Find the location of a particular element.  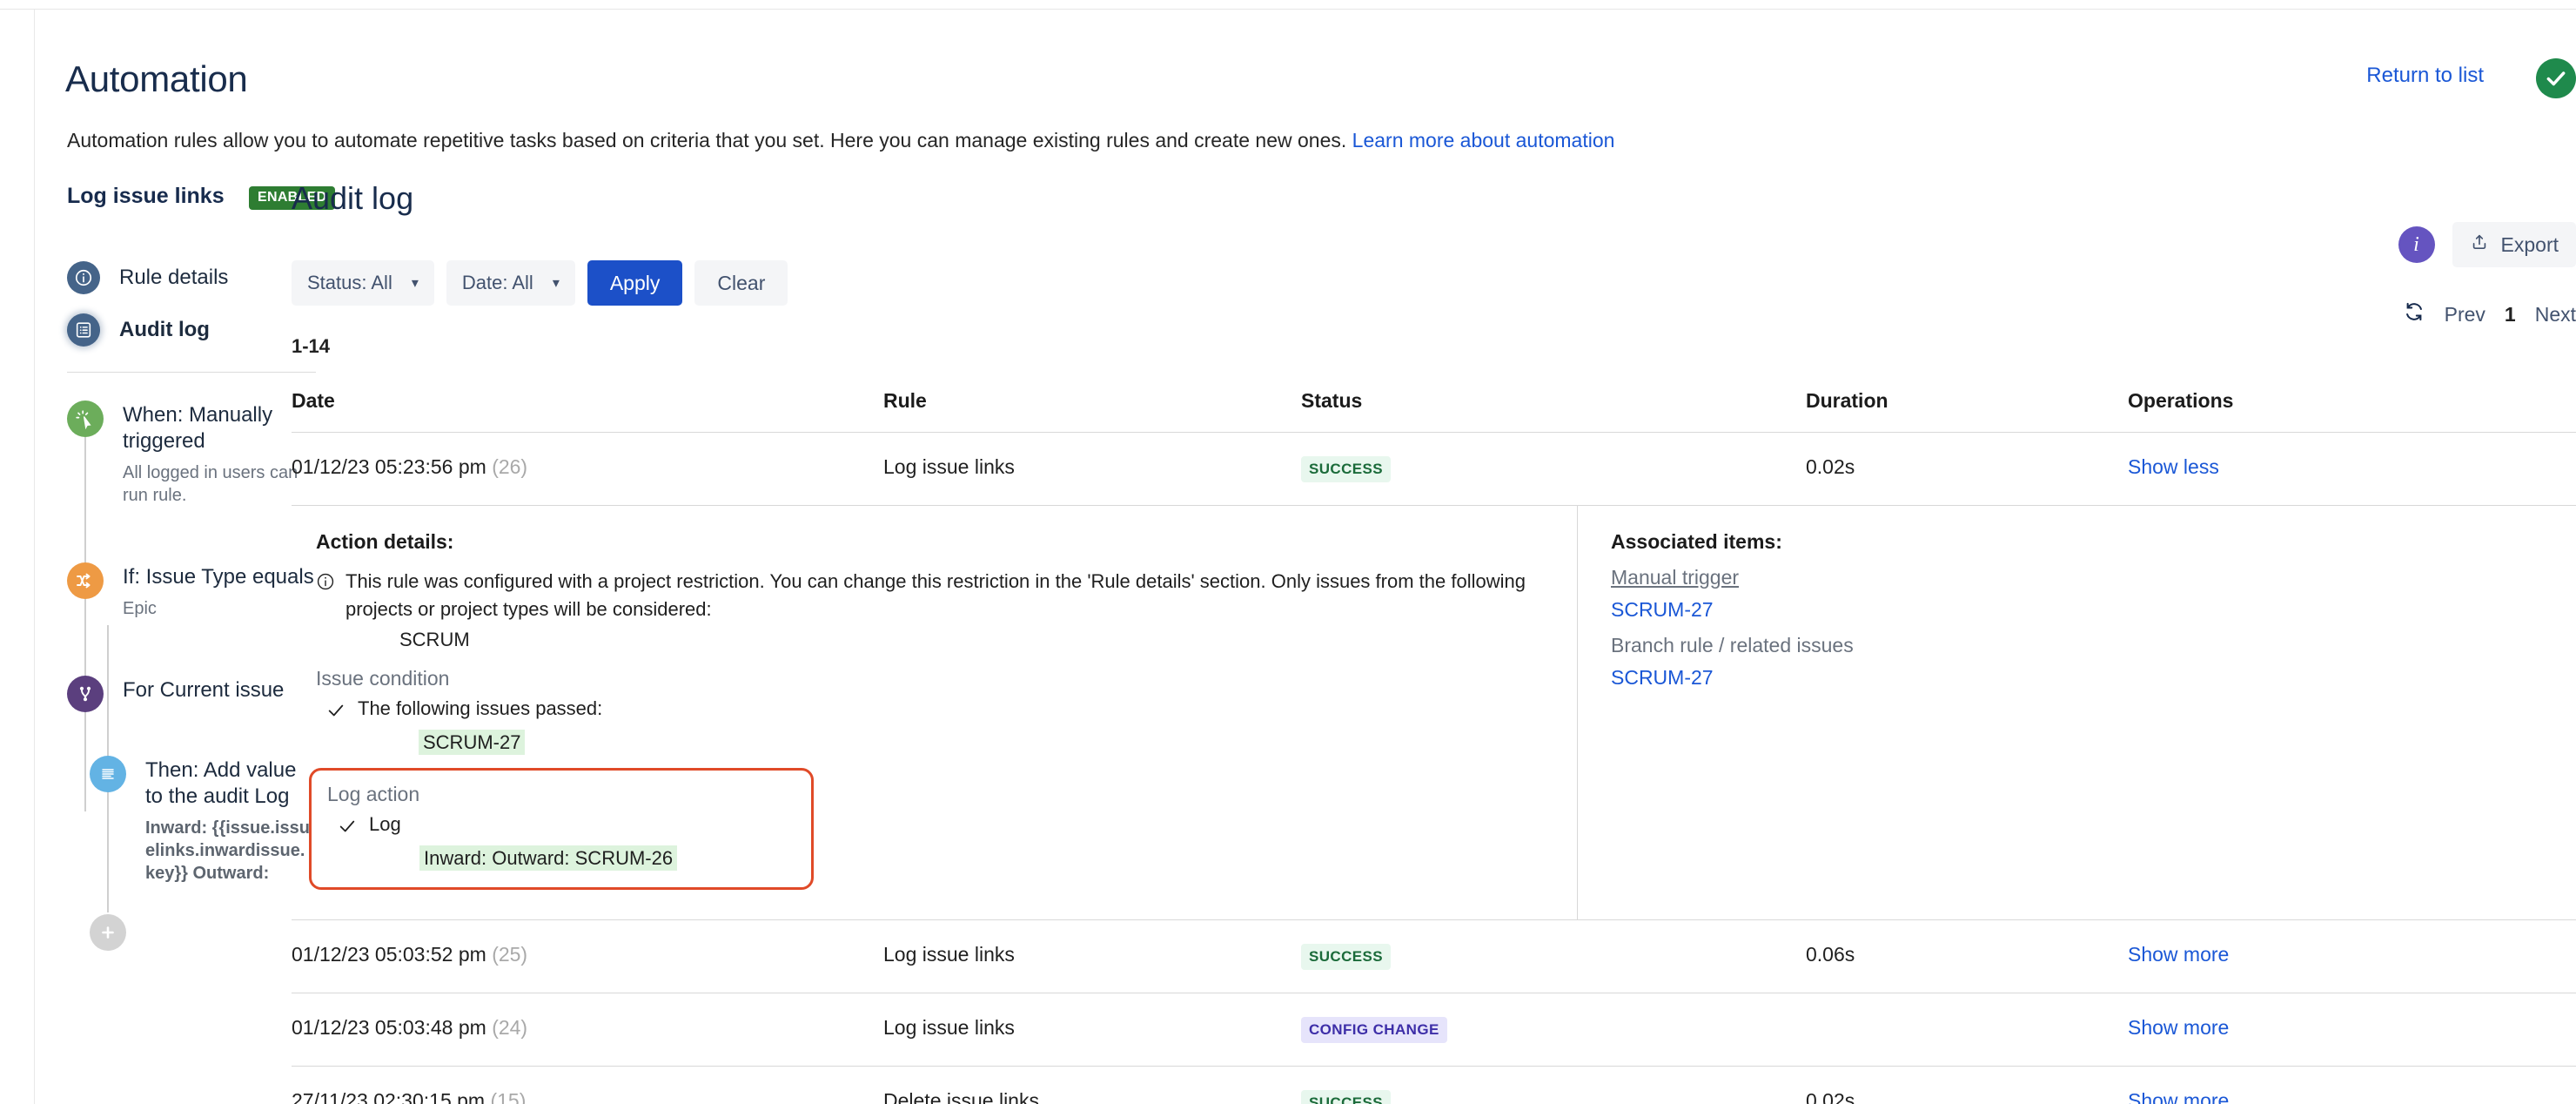

apply-button: Apply is located at coordinates (635, 283).